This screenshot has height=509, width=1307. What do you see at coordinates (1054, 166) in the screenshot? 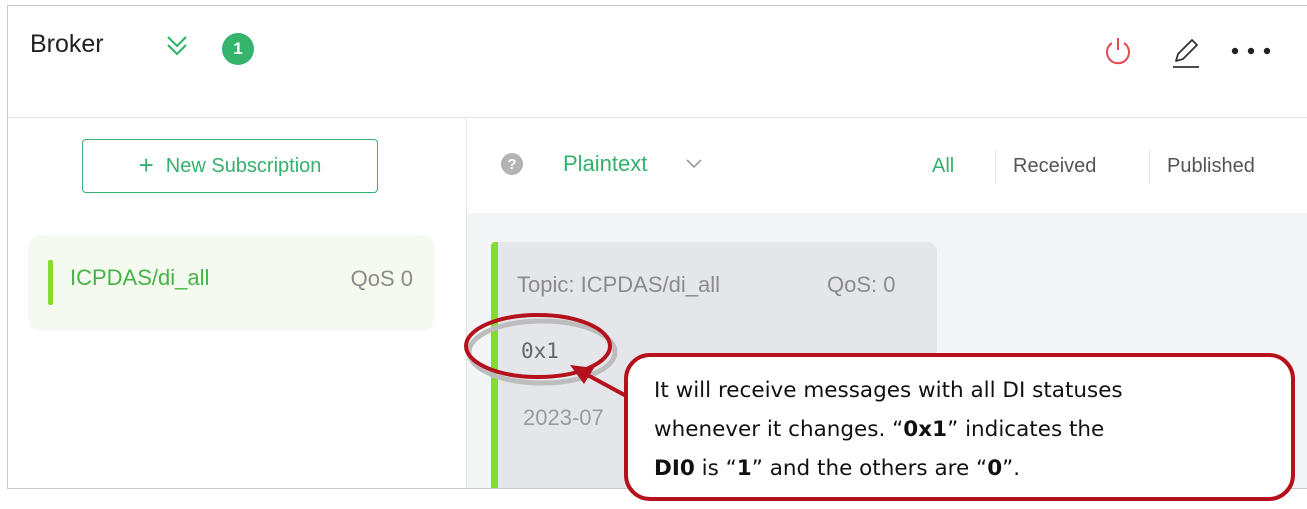
I see `filter-received-tab: Received` at bounding box center [1054, 166].